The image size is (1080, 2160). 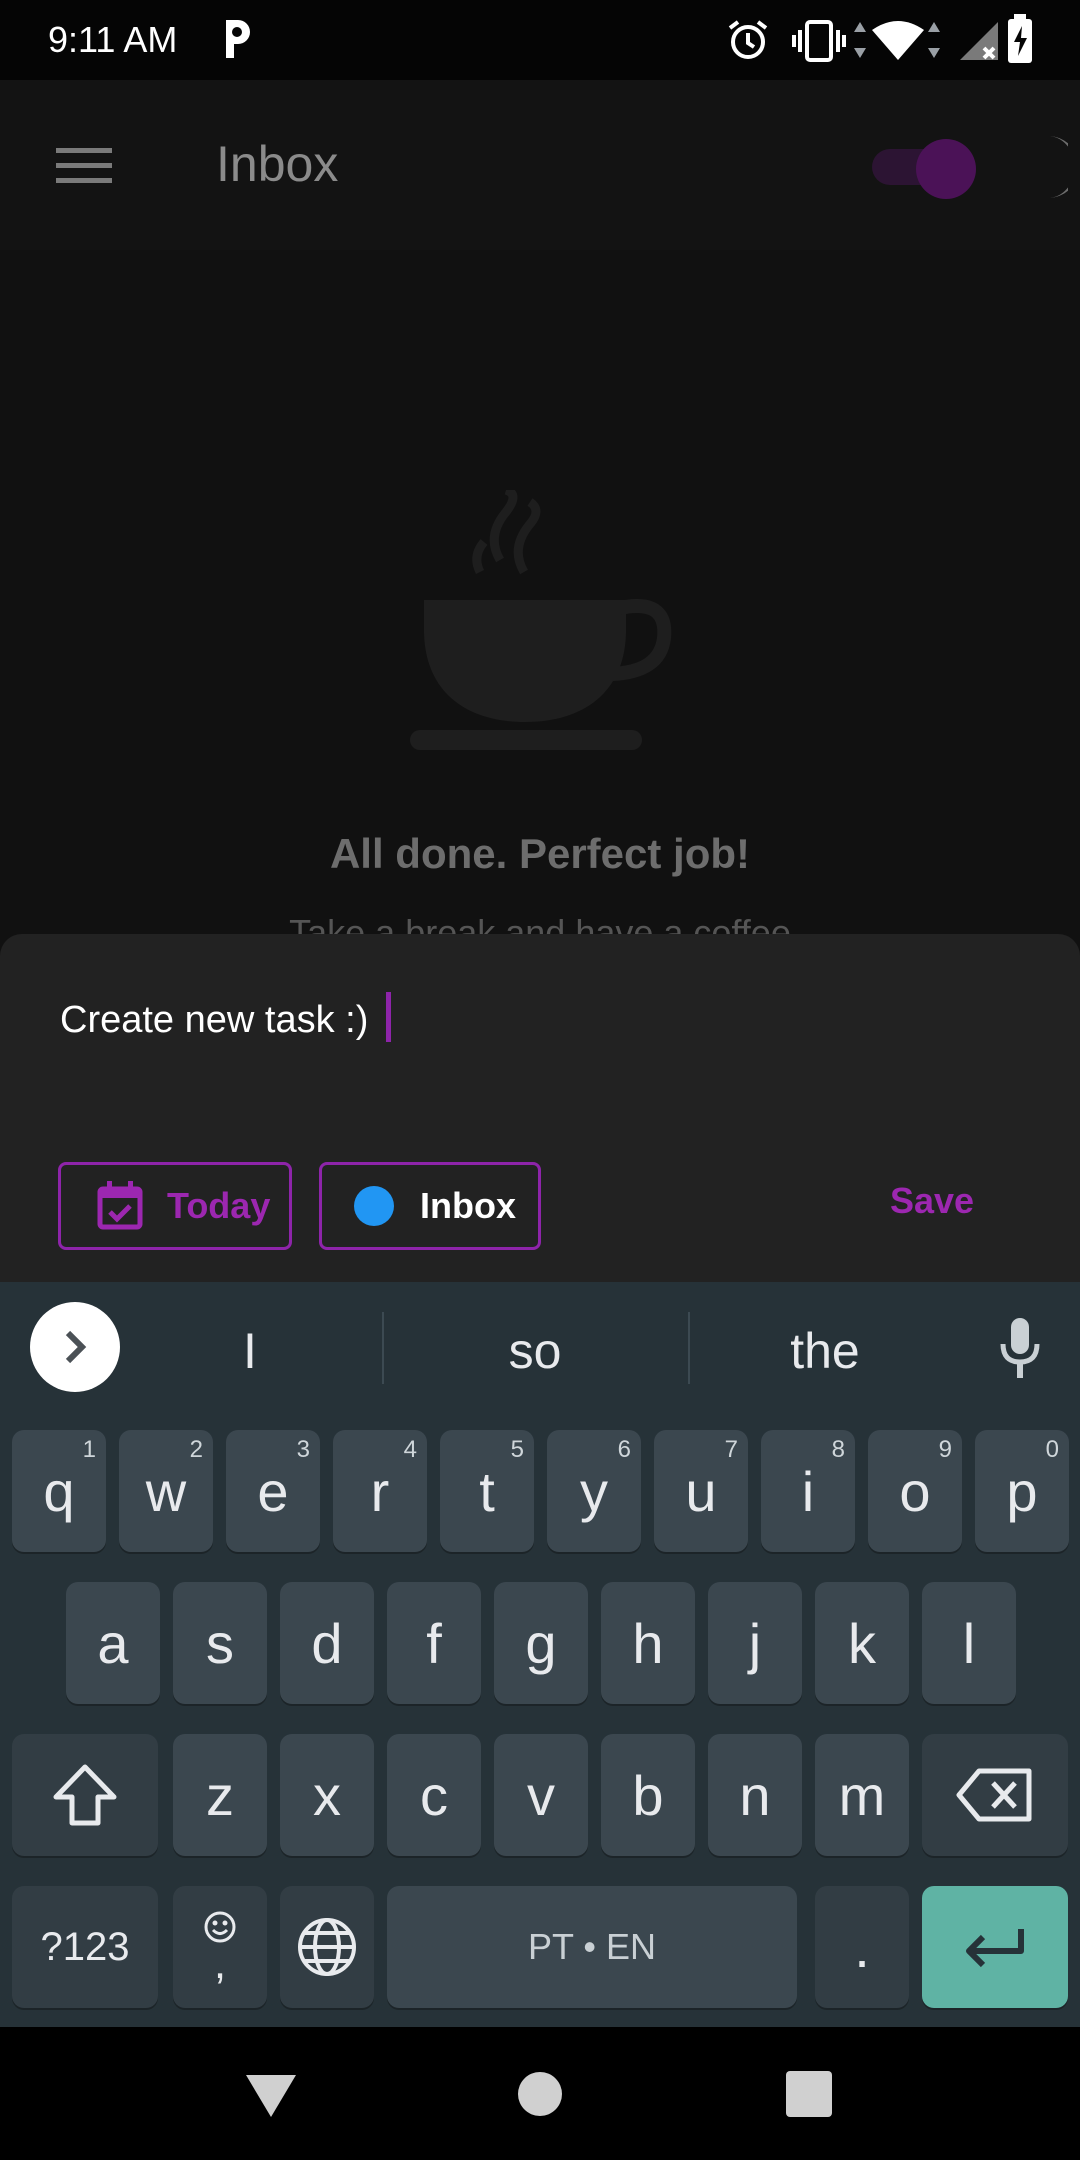 What do you see at coordinates (541, 1795) in the screenshot?
I see `key-v: v` at bounding box center [541, 1795].